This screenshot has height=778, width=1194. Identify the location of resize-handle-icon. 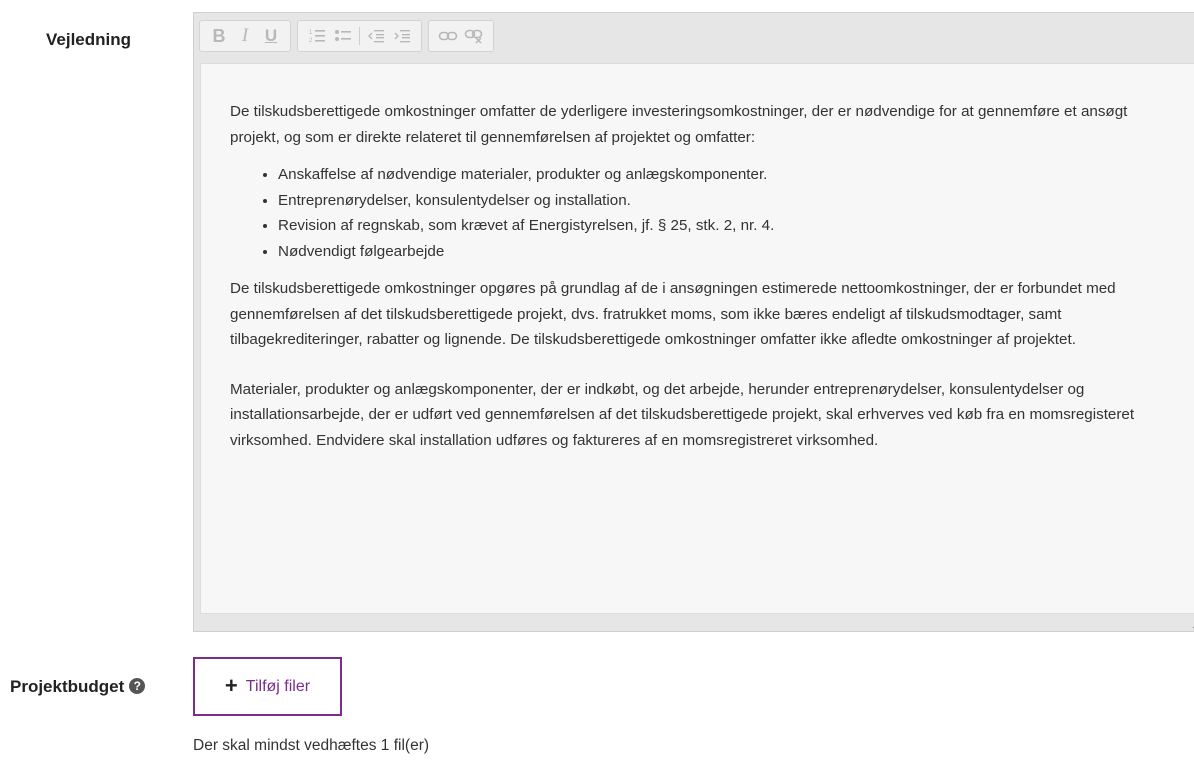
(1192, 624).